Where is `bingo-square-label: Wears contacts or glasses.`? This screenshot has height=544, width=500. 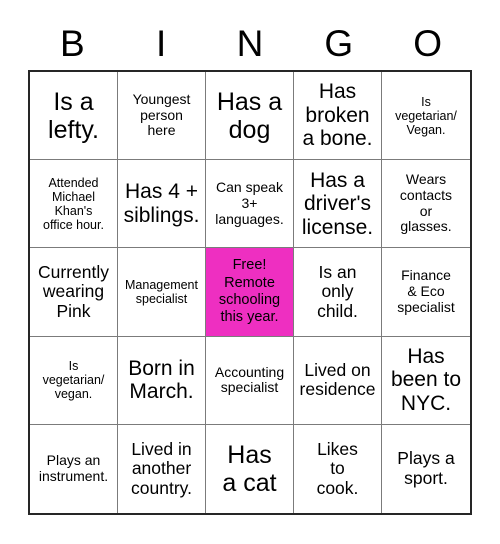
bingo-square-label: Wears contacts or glasses. is located at coordinates (426, 203).